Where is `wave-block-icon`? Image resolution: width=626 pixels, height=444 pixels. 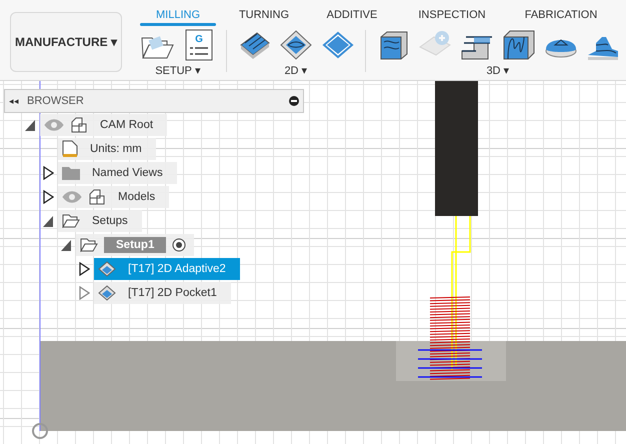
wave-block-icon is located at coordinates (519, 45).